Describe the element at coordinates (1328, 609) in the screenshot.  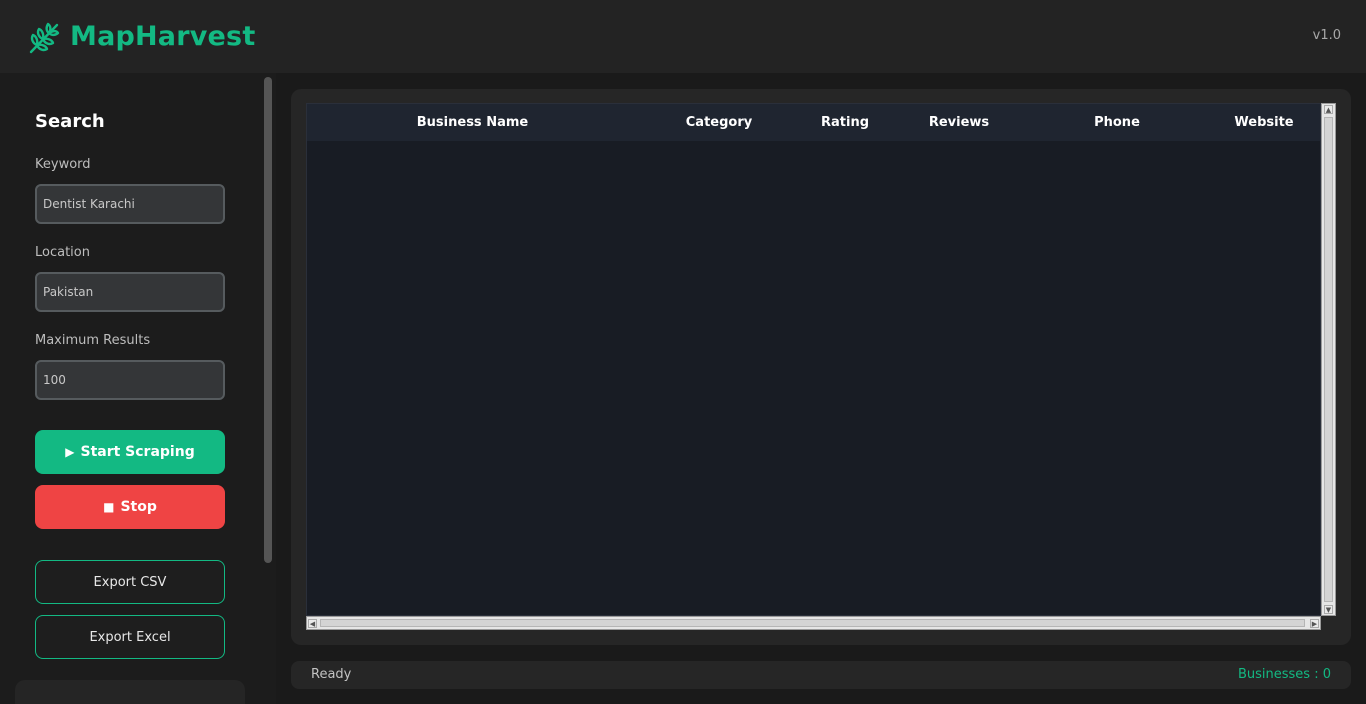
I see `scroll-down-icon: ▼` at that location.